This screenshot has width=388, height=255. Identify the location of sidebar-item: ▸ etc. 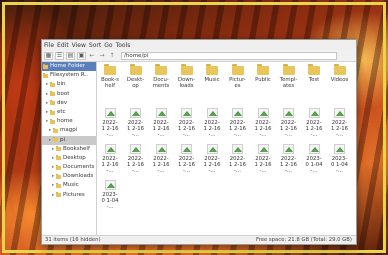
(69, 112).